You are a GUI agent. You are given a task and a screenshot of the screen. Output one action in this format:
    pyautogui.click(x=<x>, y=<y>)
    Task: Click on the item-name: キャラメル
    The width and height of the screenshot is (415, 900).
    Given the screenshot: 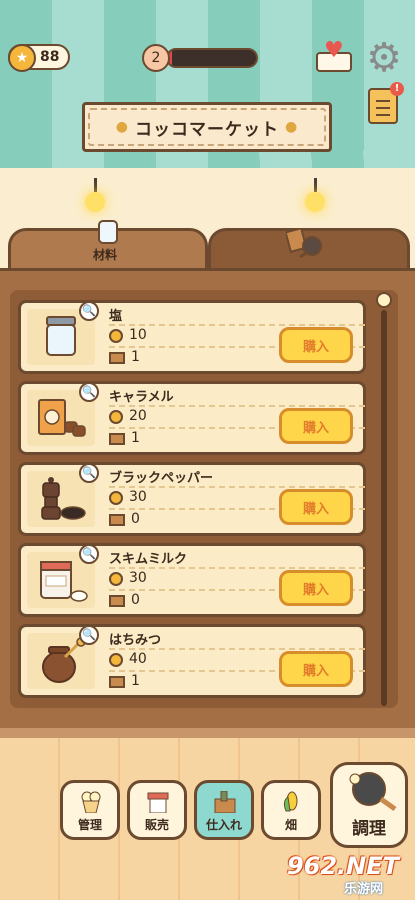 What is the action you would take?
    pyautogui.click(x=141, y=397)
    